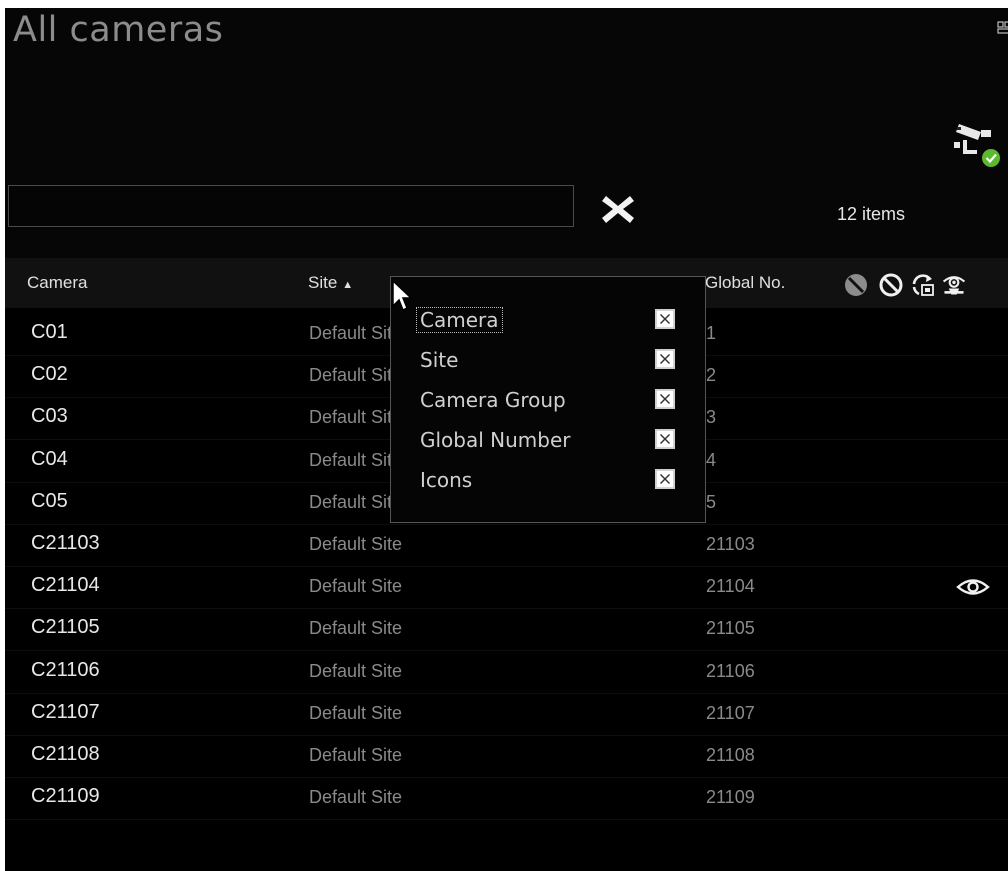 The height and width of the screenshot is (871, 1008). Describe the element at coordinates (506, 630) in the screenshot. I see `table-row: C21105 Default Site 21105` at that location.